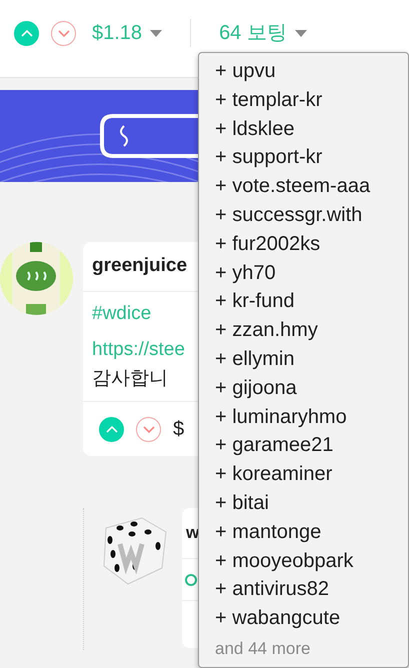 The width and height of the screenshot is (409, 668). I want to click on voter-item: + wabangcute, so click(311, 618).